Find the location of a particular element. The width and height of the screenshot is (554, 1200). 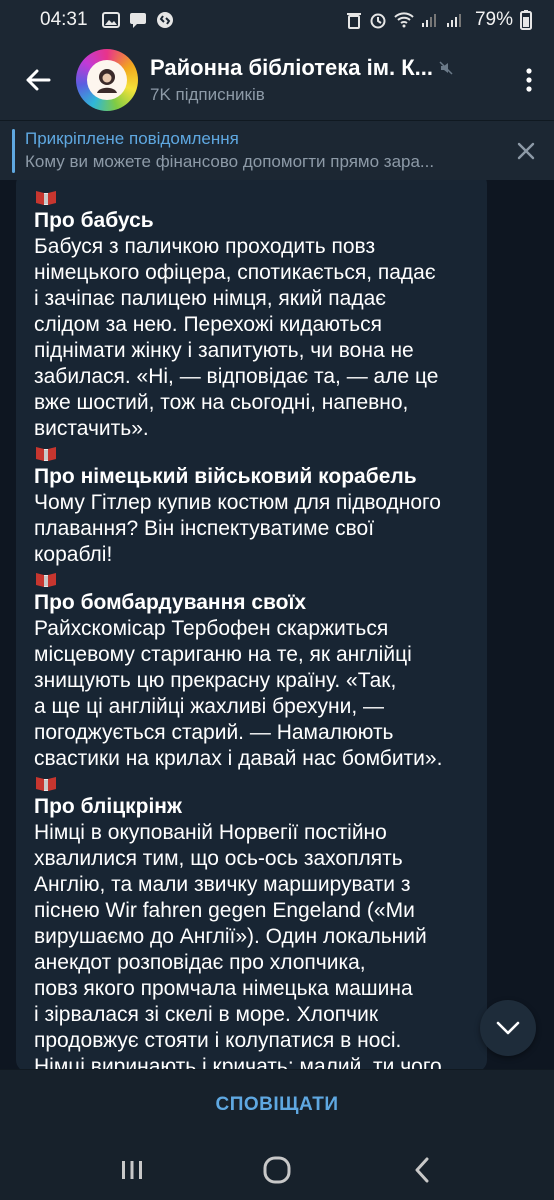

status-notification-icons is located at coordinates (137, 20).